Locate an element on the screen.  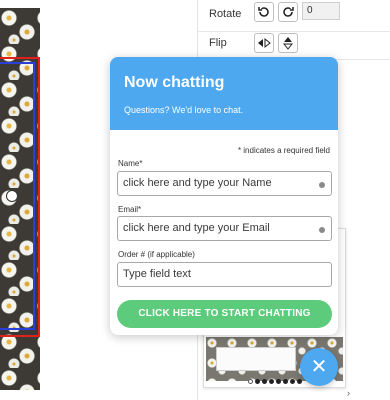
chevron-right-icon: › is located at coordinates (348, 393).